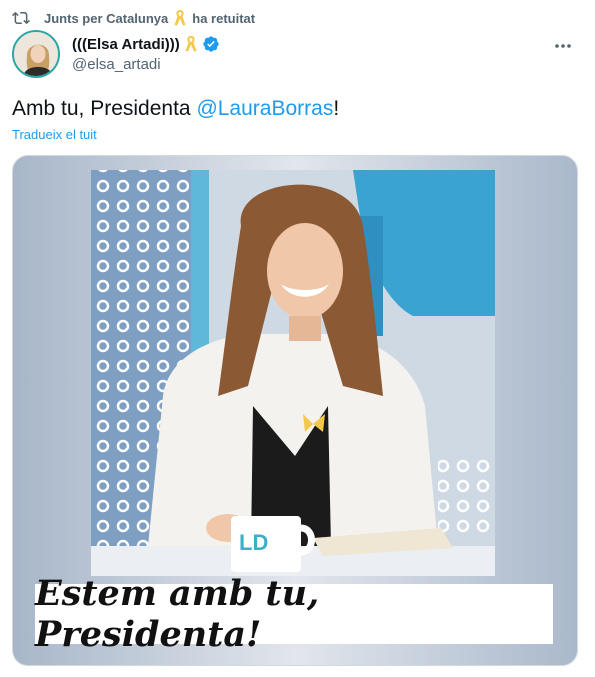  Describe the element at coordinates (36, 54) in the screenshot. I see `avatar` at that location.